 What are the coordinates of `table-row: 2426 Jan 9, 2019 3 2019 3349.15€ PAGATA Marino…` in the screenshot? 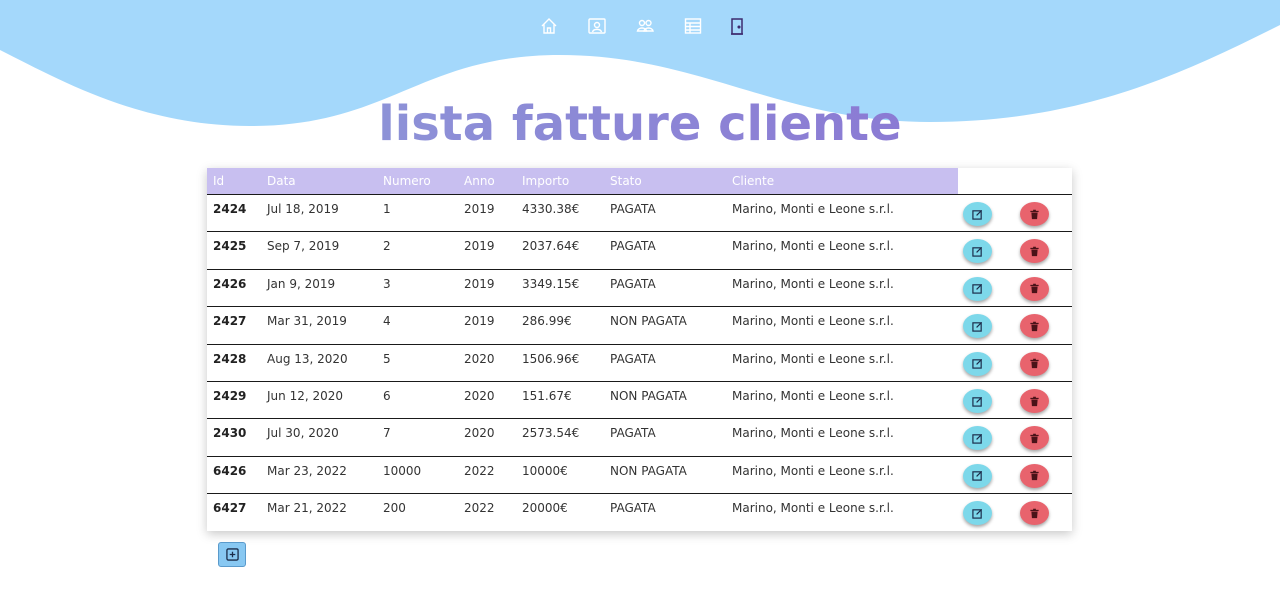 It's located at (639, 287).